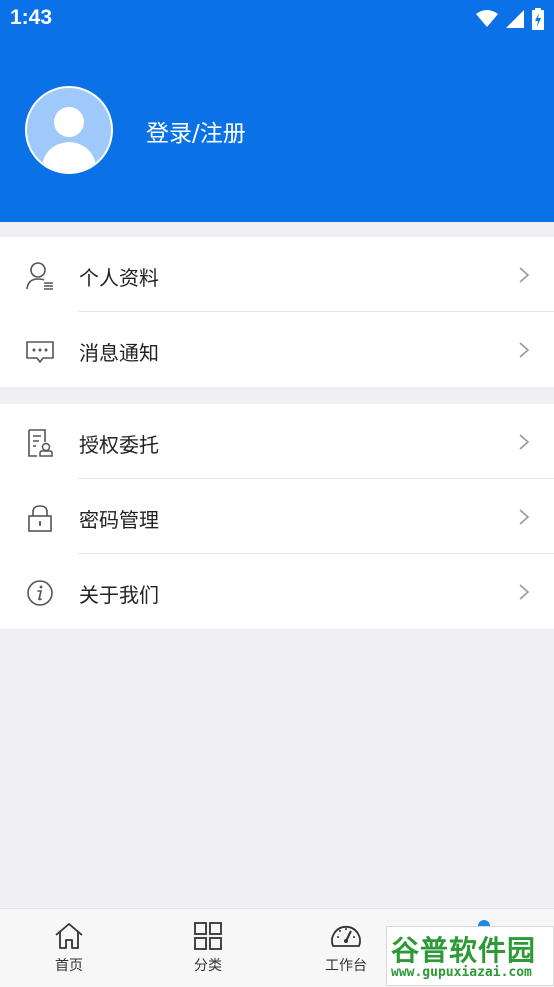 The height and width of the screenshot is (987, 554). I want to click on wifi-icon, so click(487, 18).